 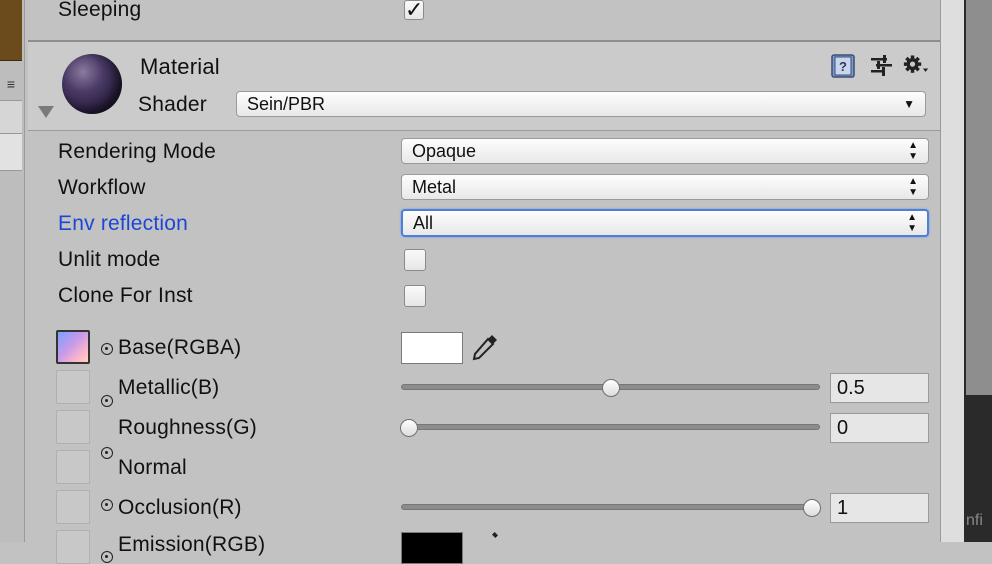 I want to click on emission-texture-slot, so click(x=73, y=547).